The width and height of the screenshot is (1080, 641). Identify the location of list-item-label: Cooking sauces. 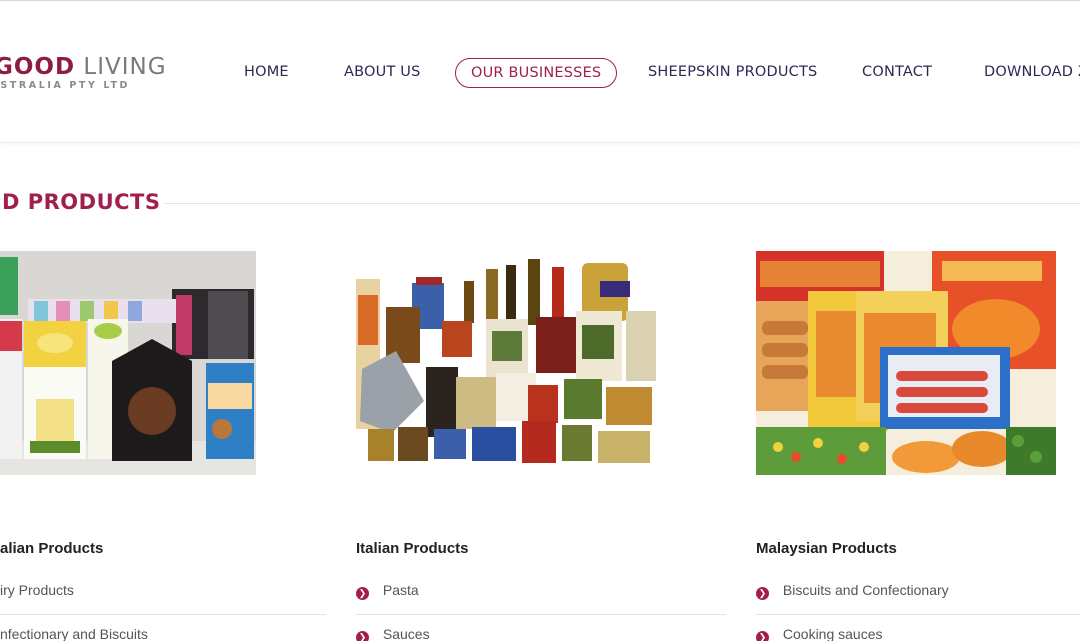
(832, 633).